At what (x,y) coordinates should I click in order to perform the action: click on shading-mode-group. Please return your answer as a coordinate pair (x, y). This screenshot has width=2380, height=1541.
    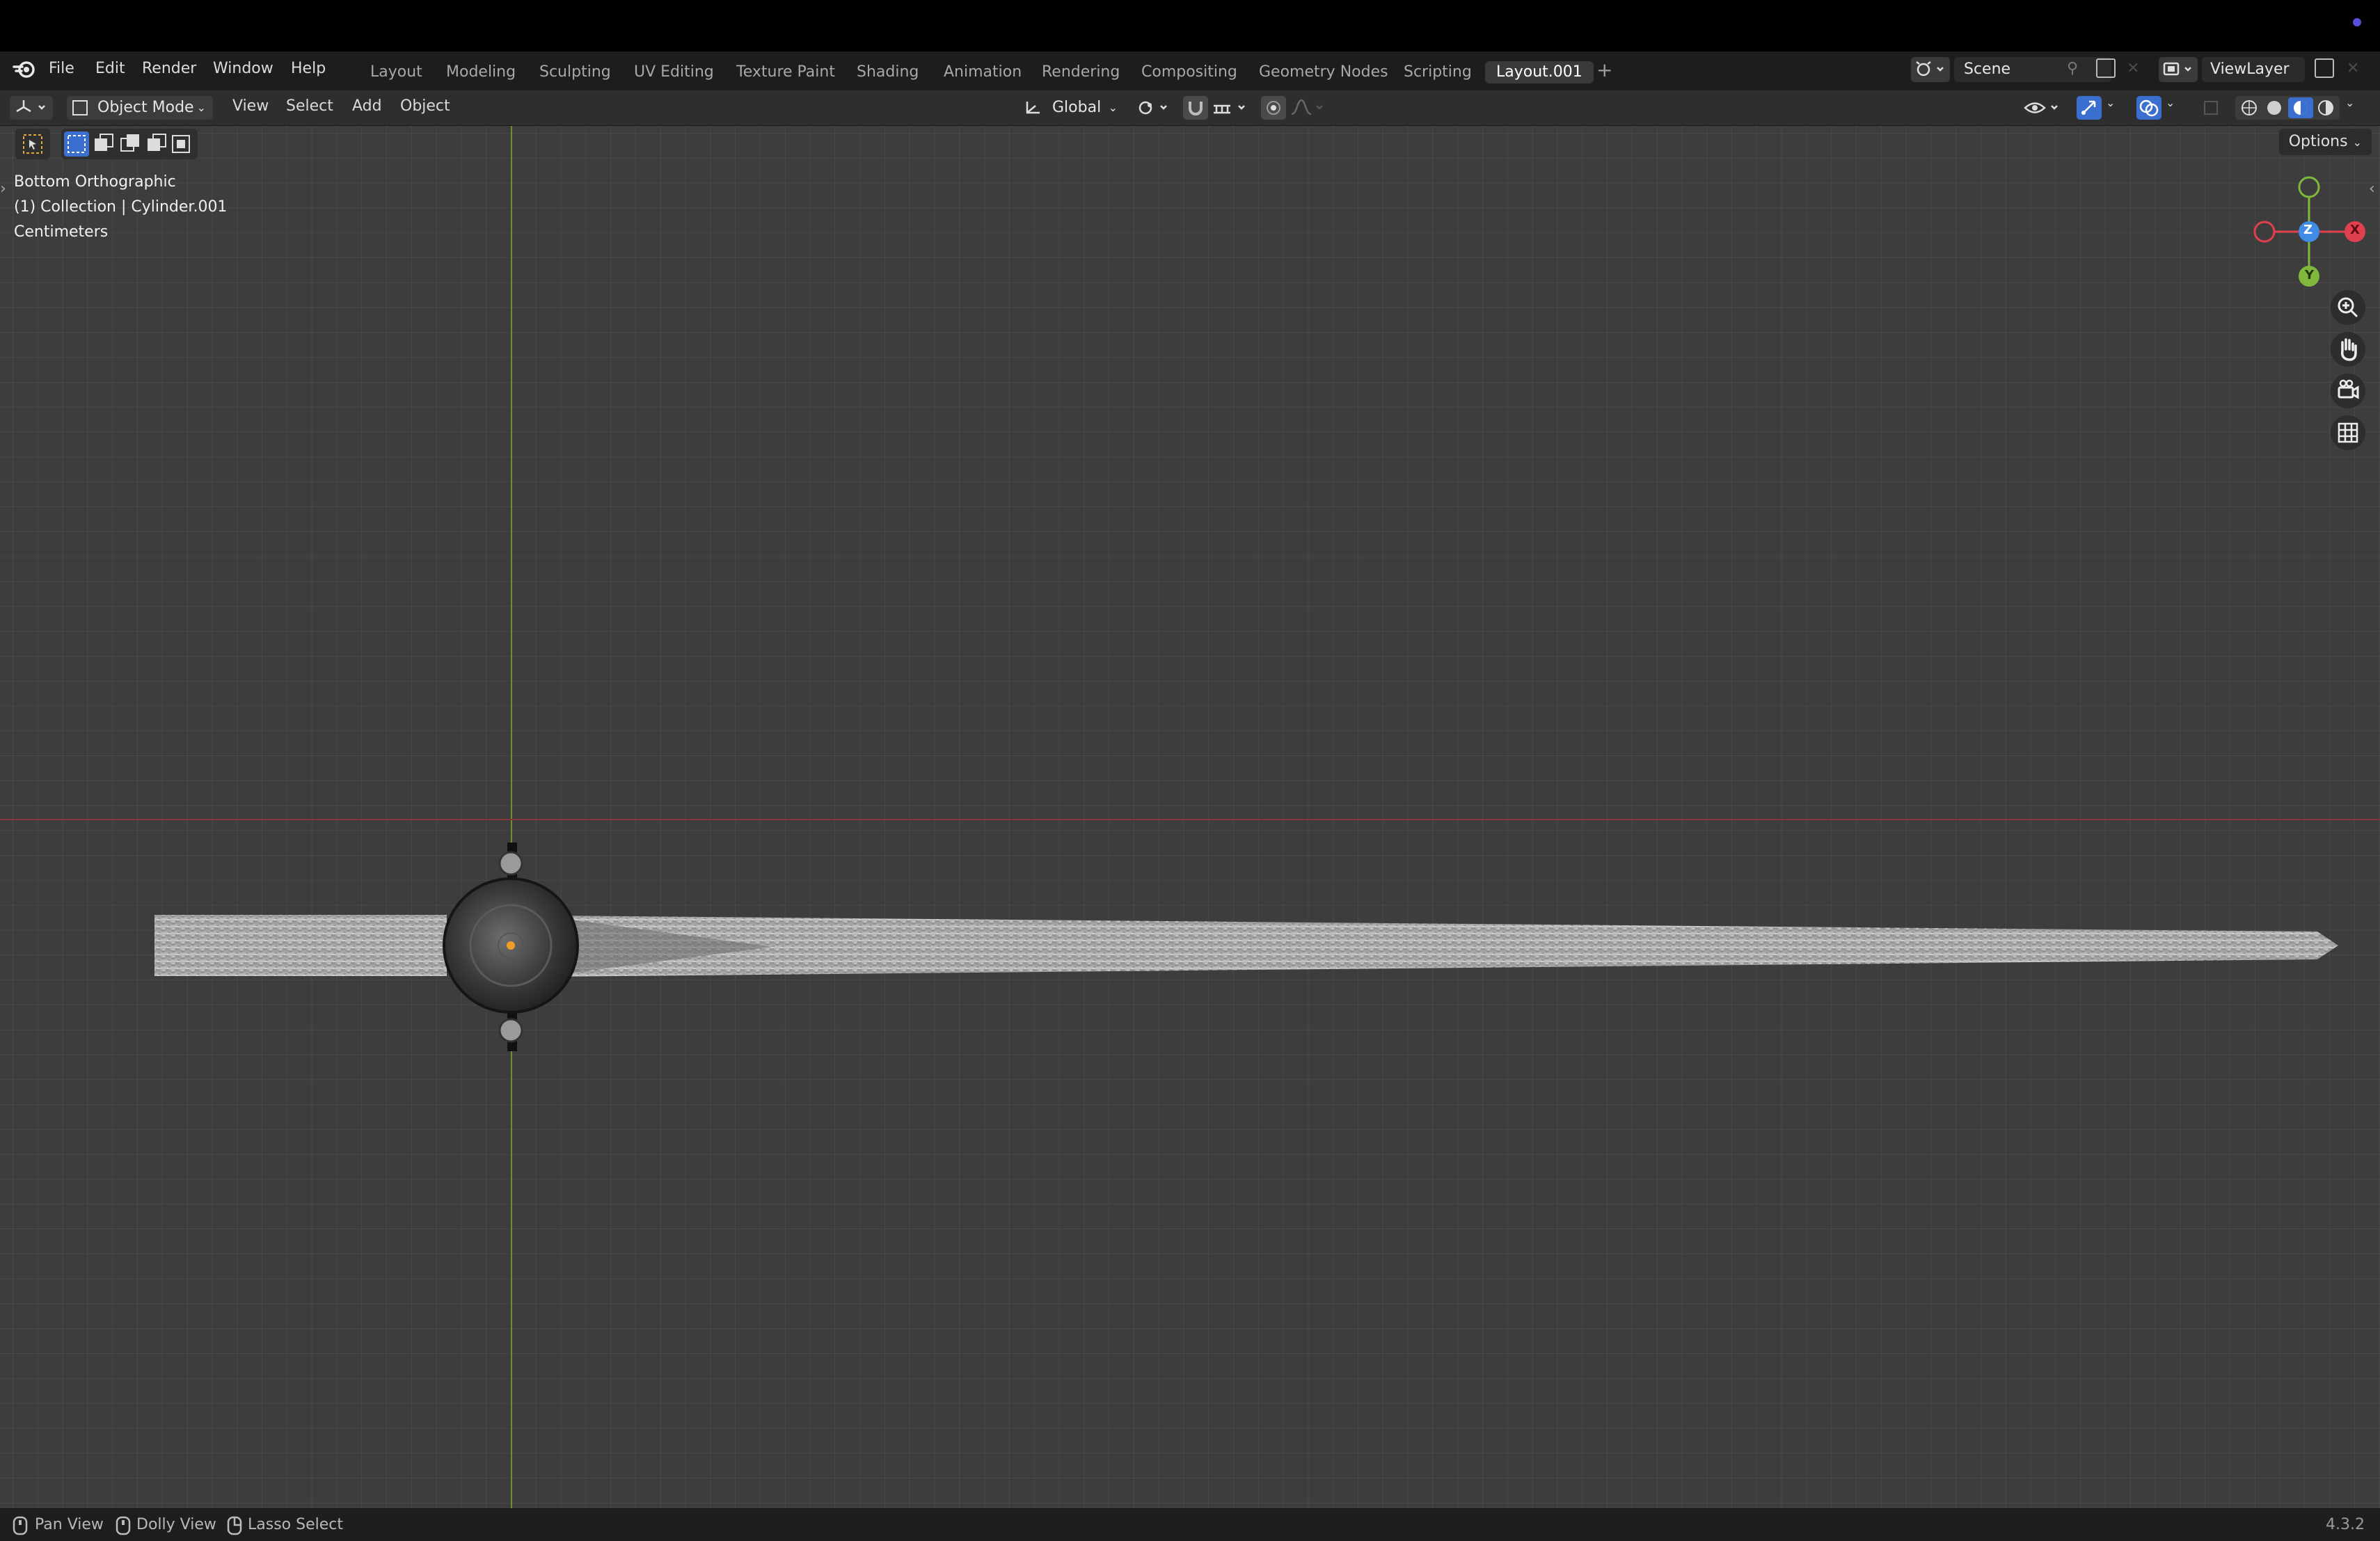
    Looking at the image, I should click on (2287, 108).